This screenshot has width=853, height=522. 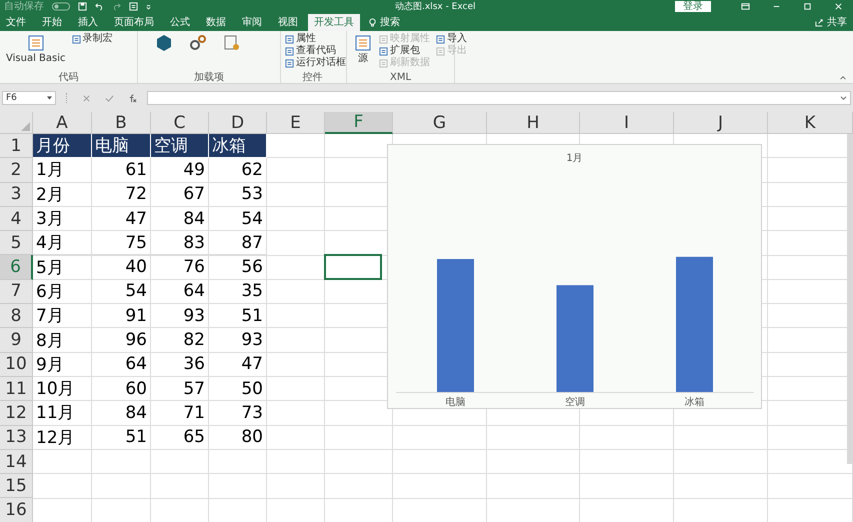 I want to click on column-header: K, so click(x=810, y=123).